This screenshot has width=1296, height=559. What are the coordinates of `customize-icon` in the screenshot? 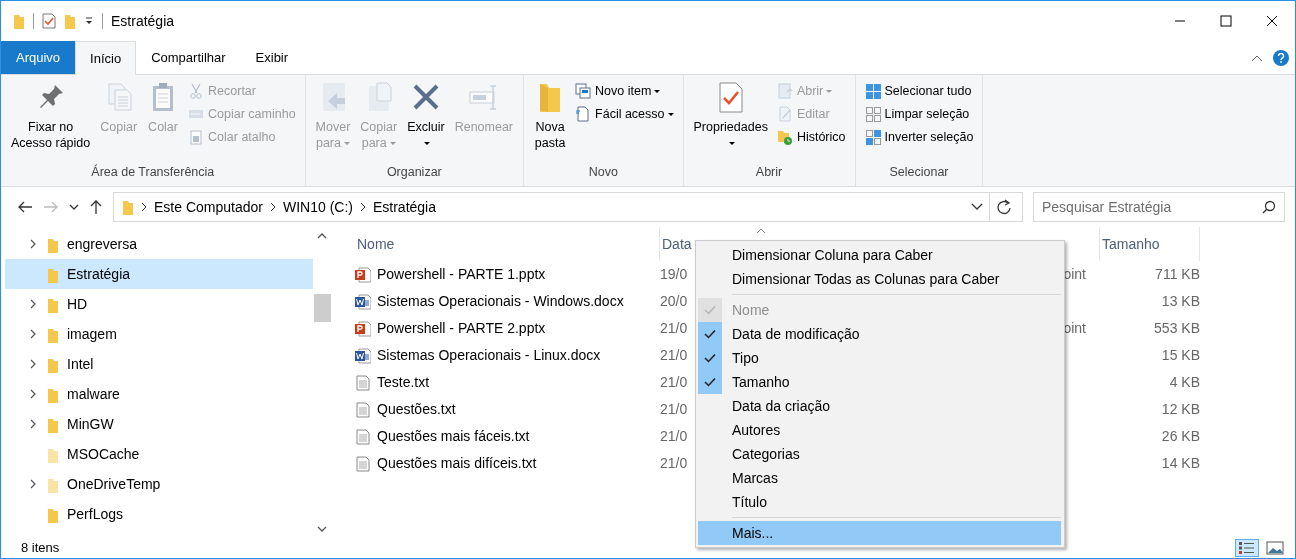 It's located at (89, 21).